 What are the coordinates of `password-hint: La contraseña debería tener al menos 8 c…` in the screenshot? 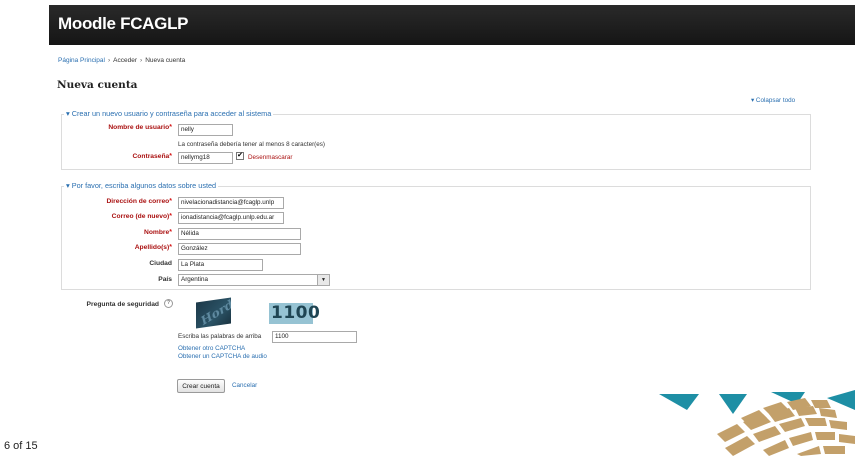 It's located at (252, 144).